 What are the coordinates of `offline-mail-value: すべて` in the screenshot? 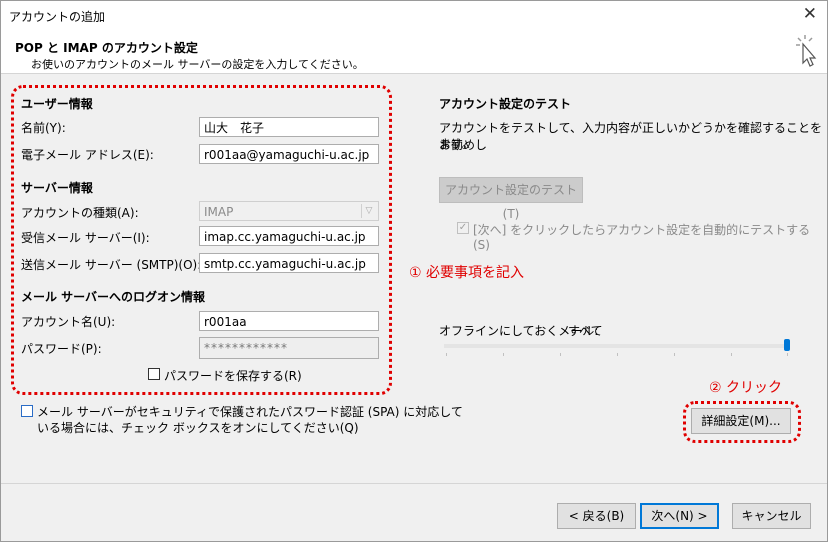 It's located at (585, 331).